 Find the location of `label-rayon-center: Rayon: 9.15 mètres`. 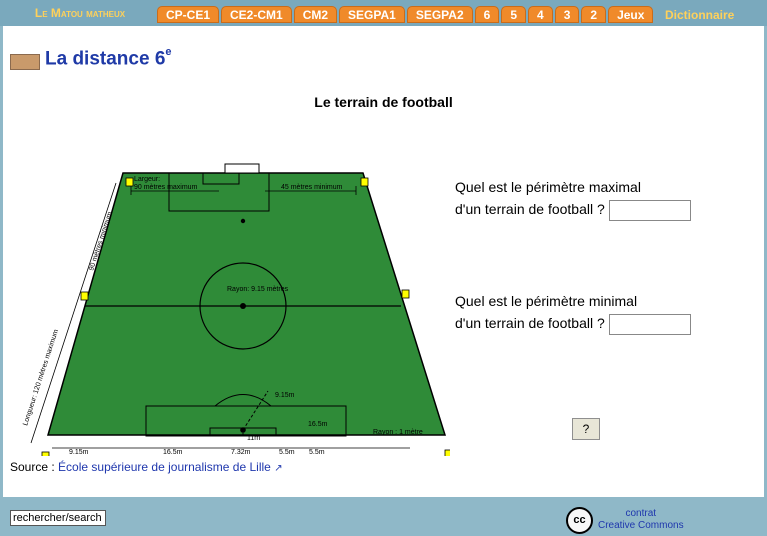

label-rayon-center: Rayon: 9.15 mètres is located at coordinates (258, 289).